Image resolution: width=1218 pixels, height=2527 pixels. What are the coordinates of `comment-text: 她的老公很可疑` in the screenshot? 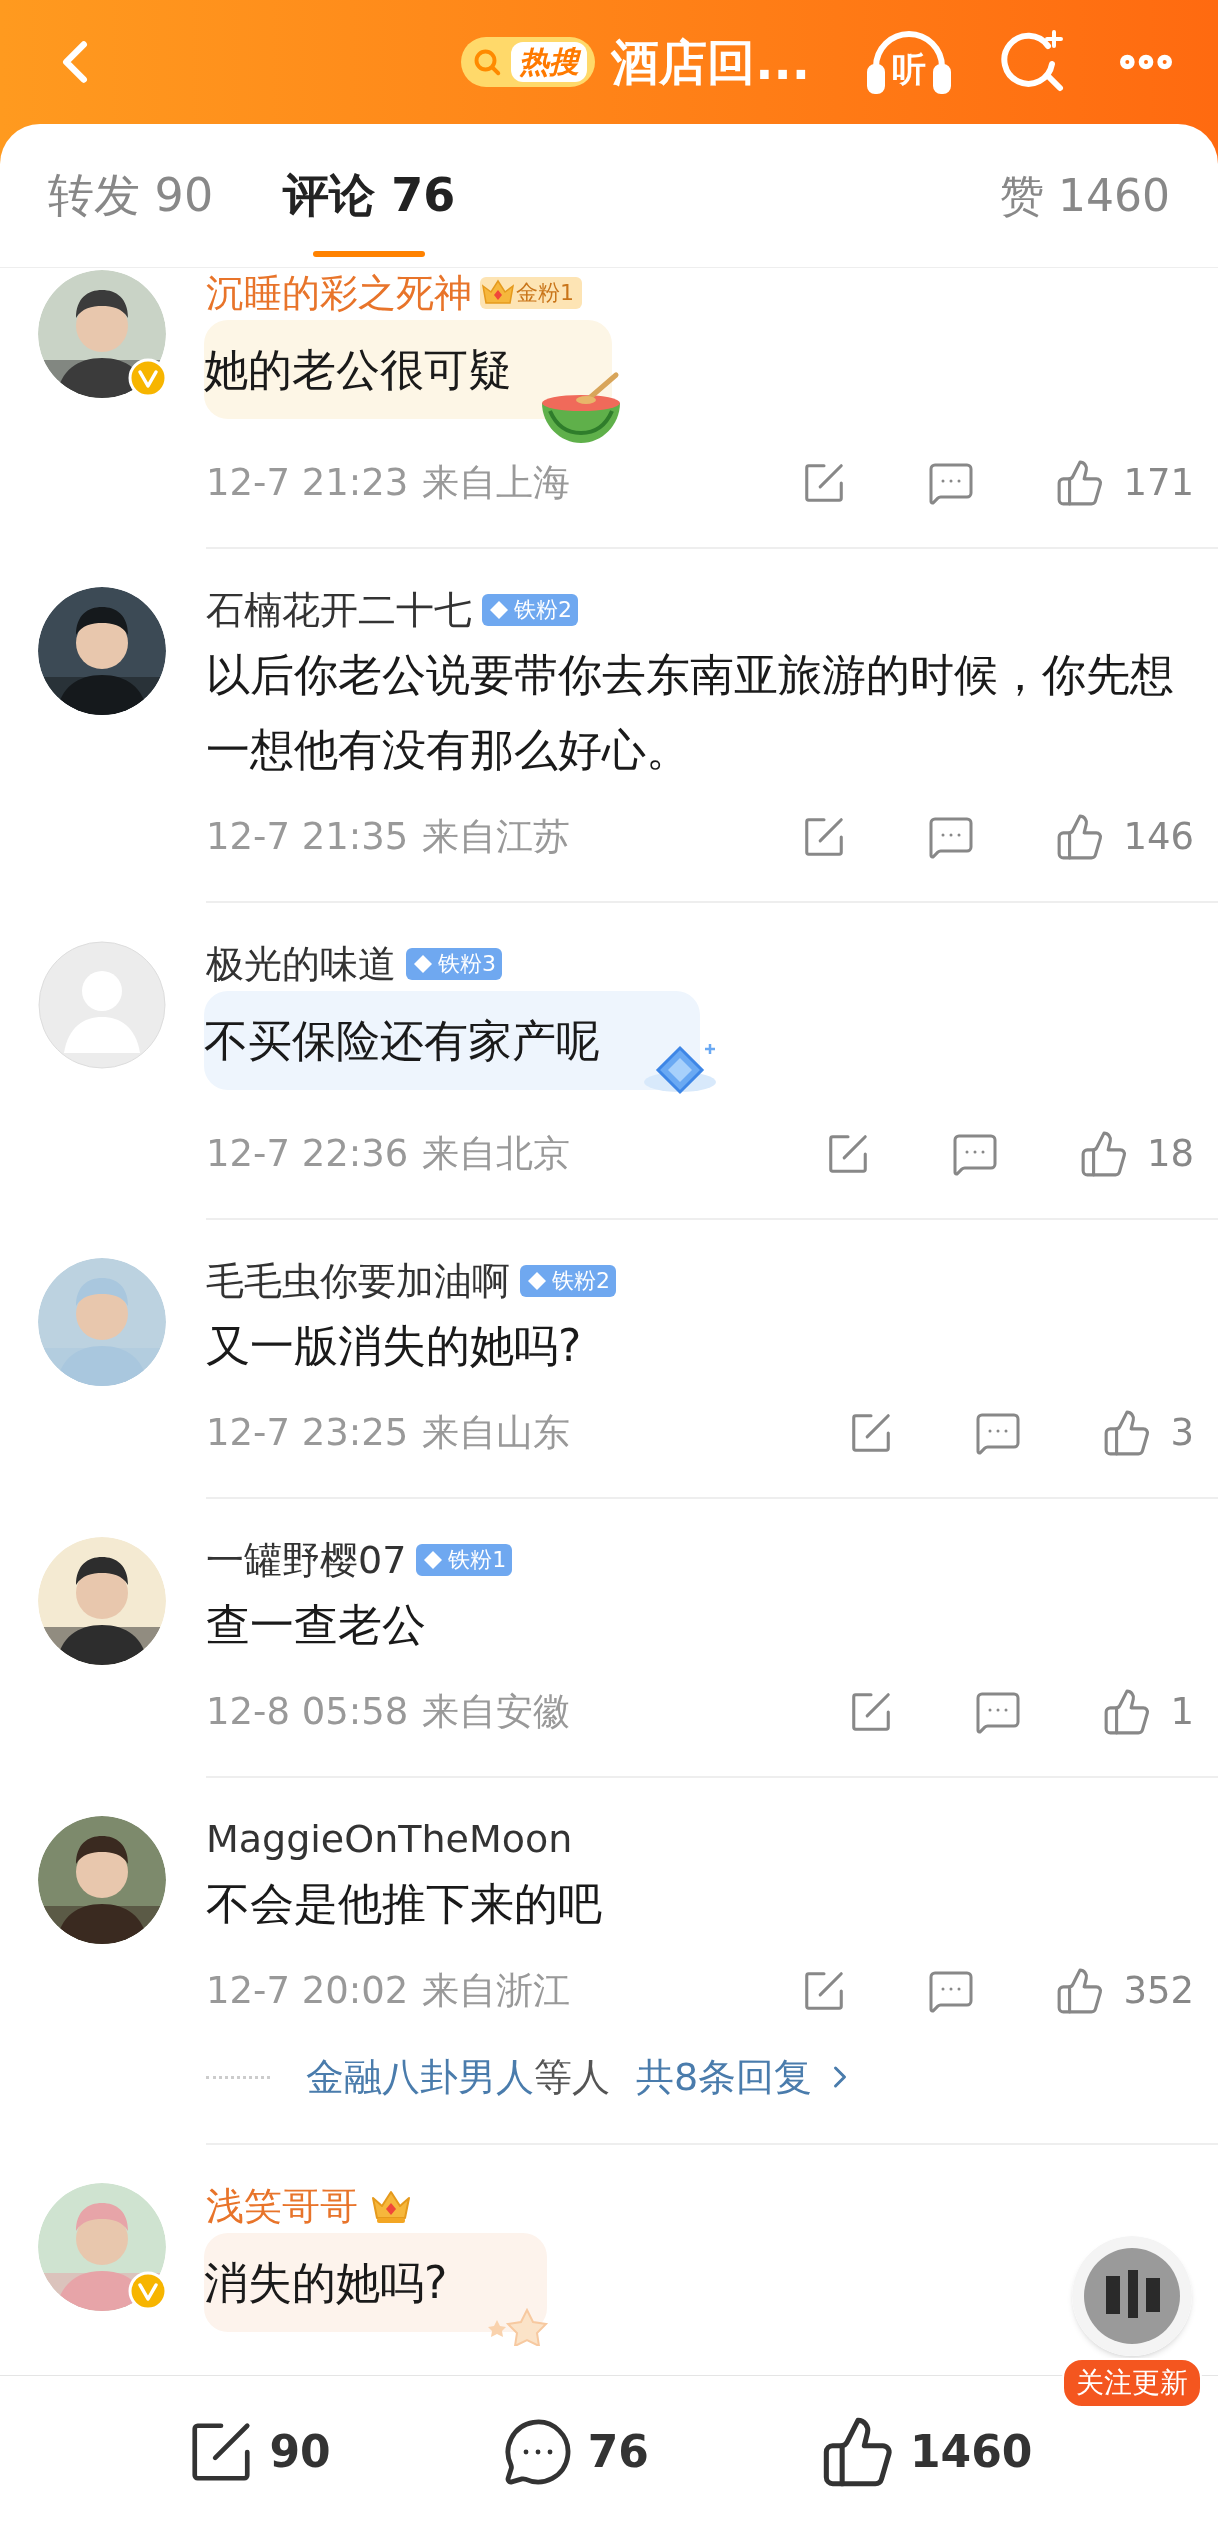 It's located at (358, 370).